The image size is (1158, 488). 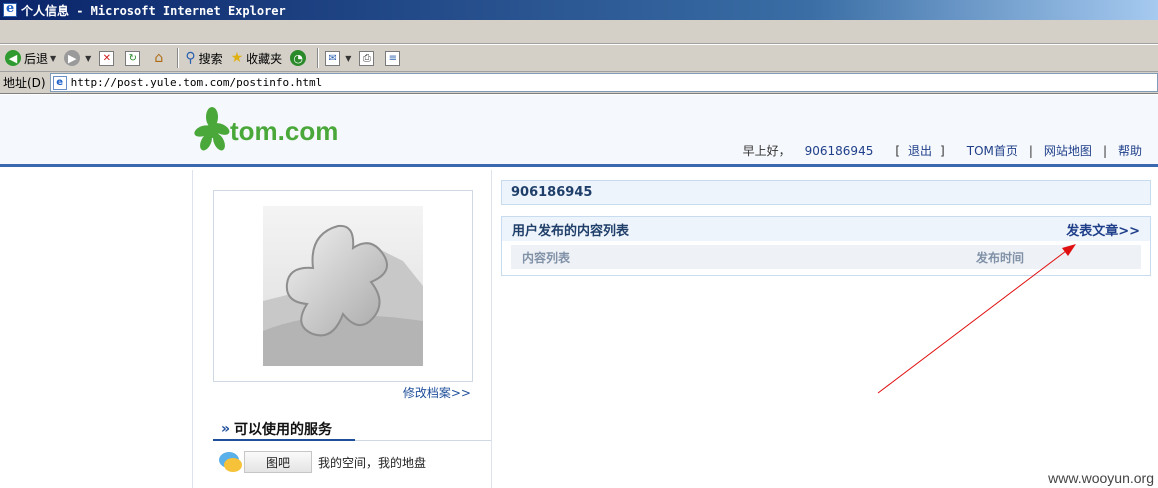 I want to click on services-tab: » 可以使用的服务, so click(x=284, y=430).